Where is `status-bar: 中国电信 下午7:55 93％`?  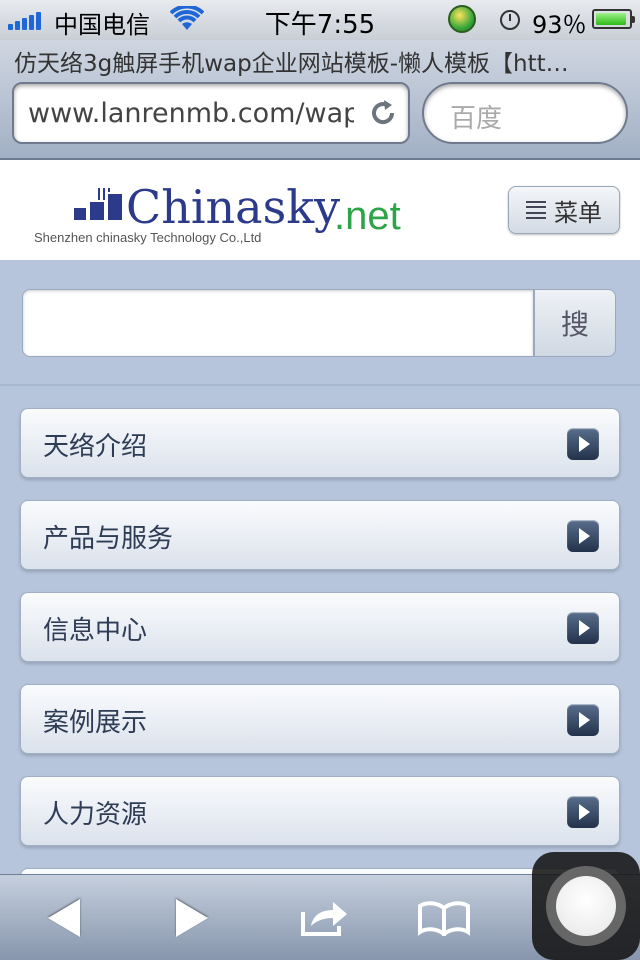 status-bar: 中国电信 下午7:55 93％ is located at coordinates (320, 20).